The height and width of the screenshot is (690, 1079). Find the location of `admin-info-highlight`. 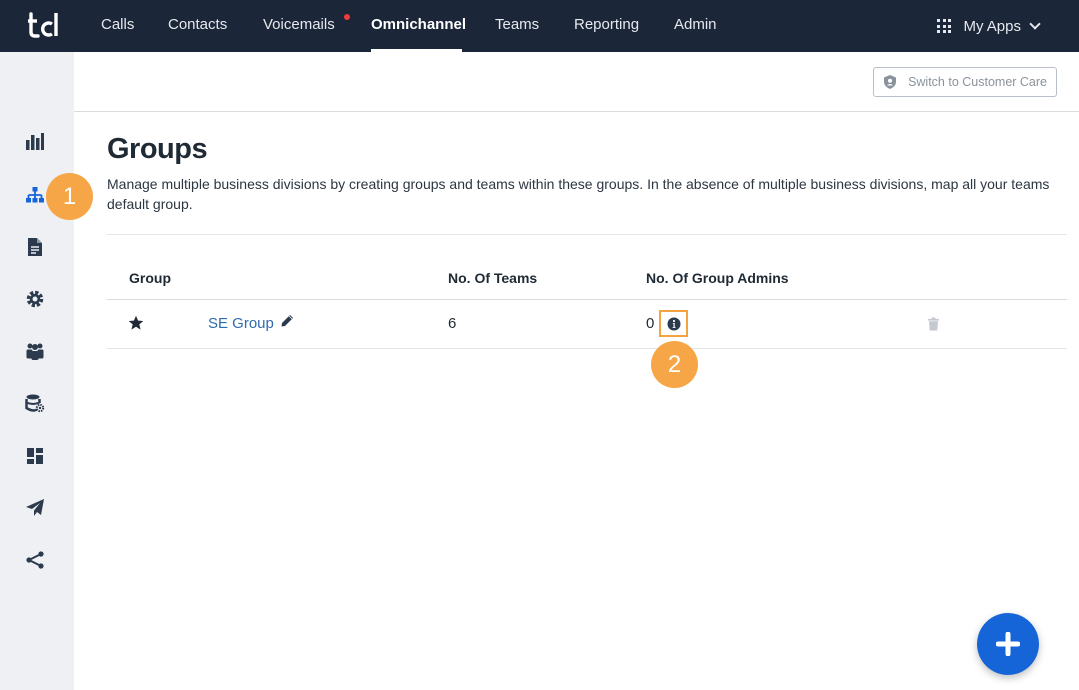

admin-info-highlight is located at coordinates (673, 323).